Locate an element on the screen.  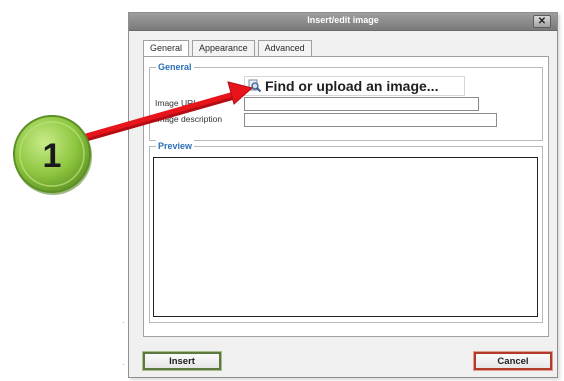
preview-legend: Preview is located at coordinates (175, 146).